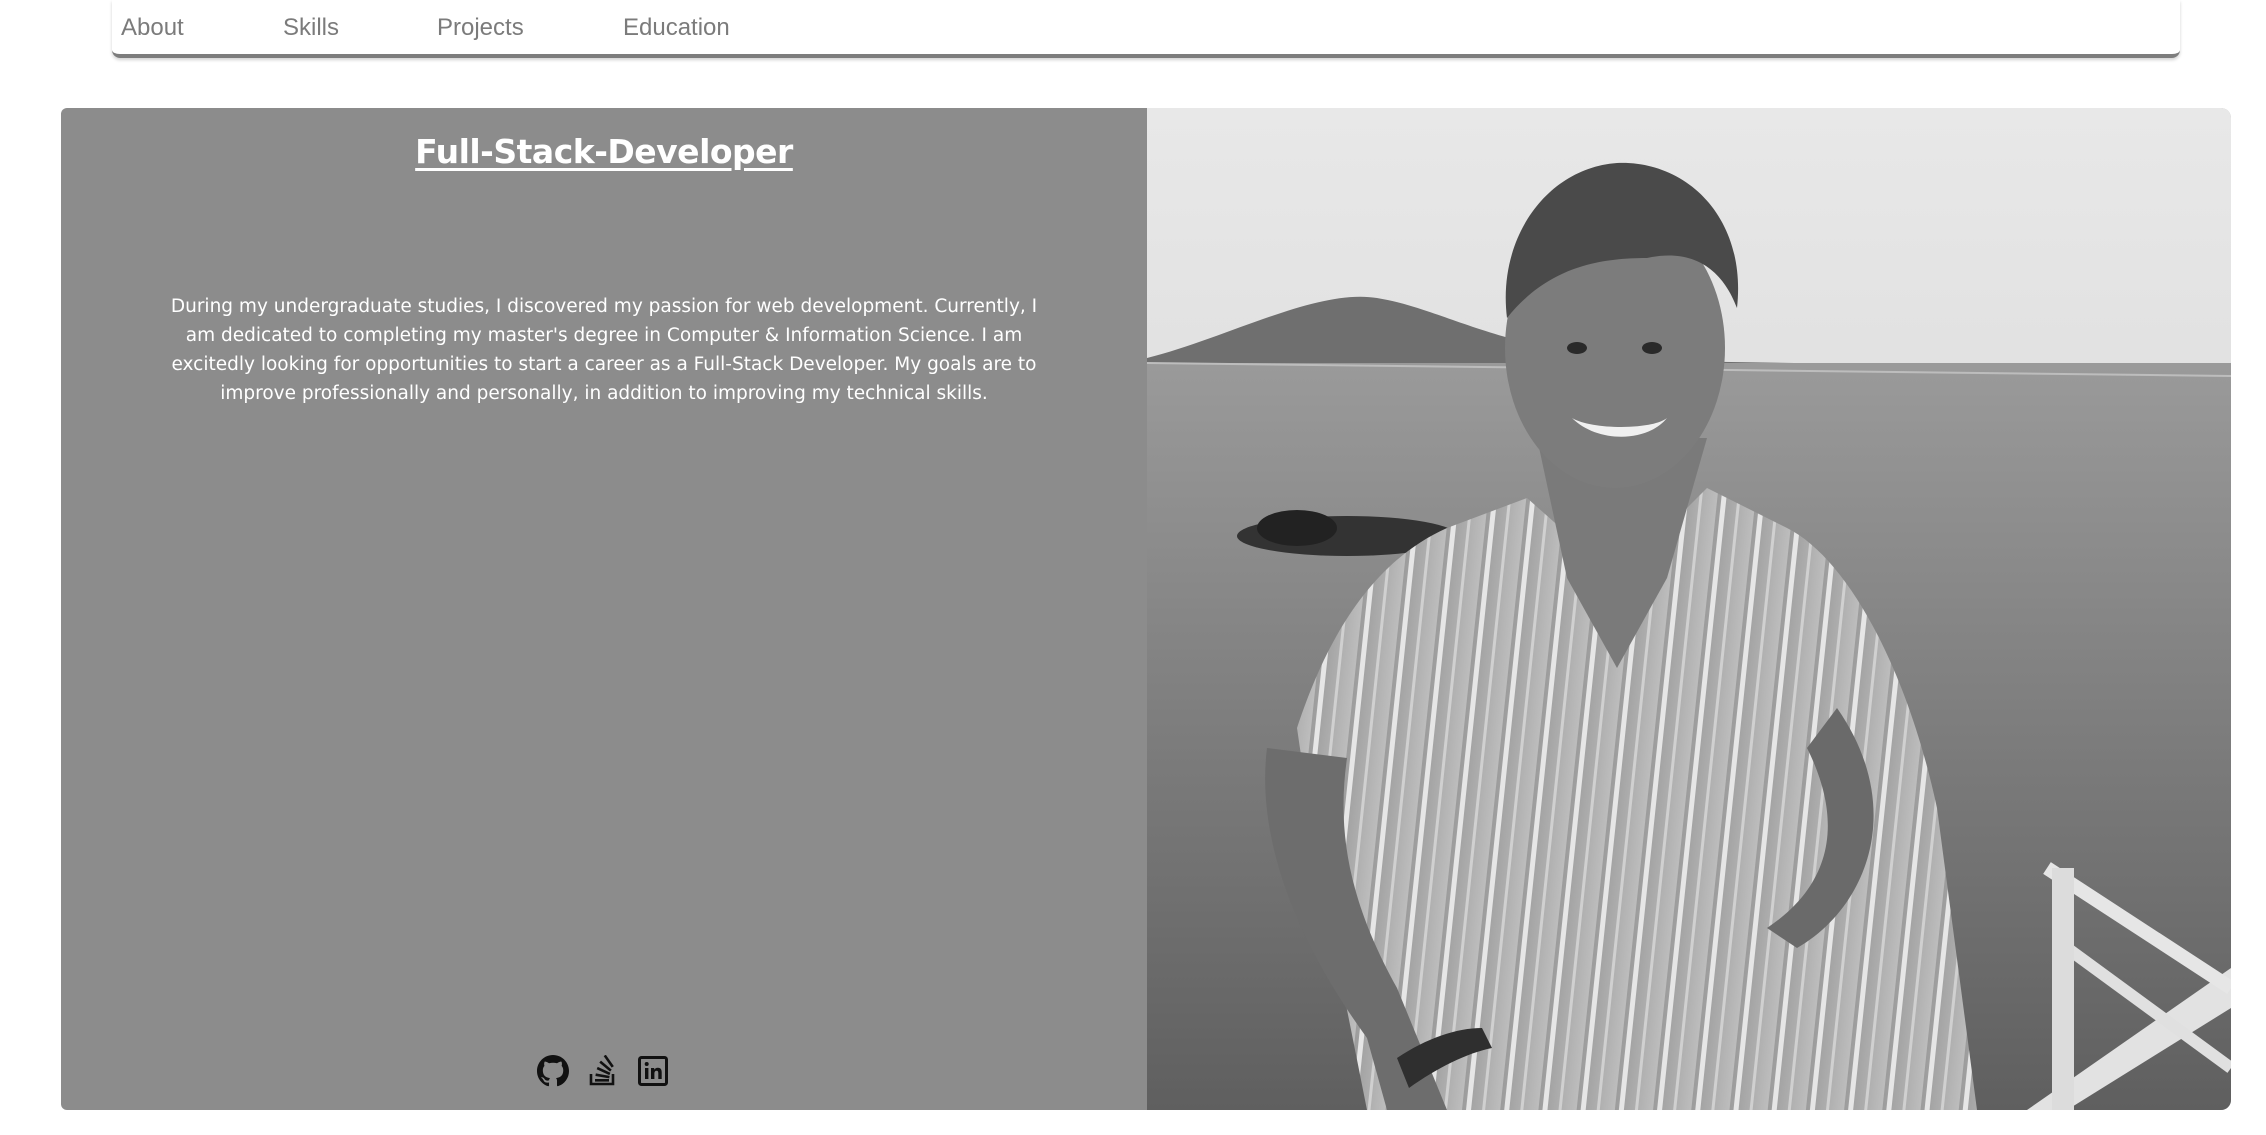 The width and height of the screenshot is (2266, 1135). What do you see at coordinates (1146, 29) in the screenshot?
I see `top-navigation: About Skills Projects Education` at bounding box center [1146, 29].